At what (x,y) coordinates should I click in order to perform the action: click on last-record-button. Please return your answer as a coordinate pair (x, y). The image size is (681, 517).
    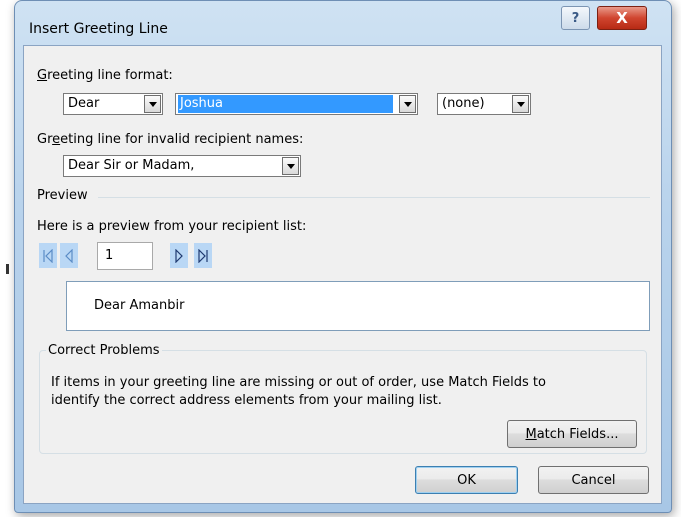
    Looking at the image, I should click on (203, 255).